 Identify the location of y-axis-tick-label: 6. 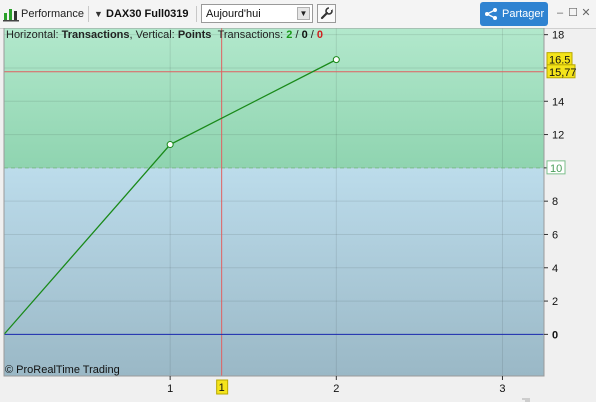
(555, 235).